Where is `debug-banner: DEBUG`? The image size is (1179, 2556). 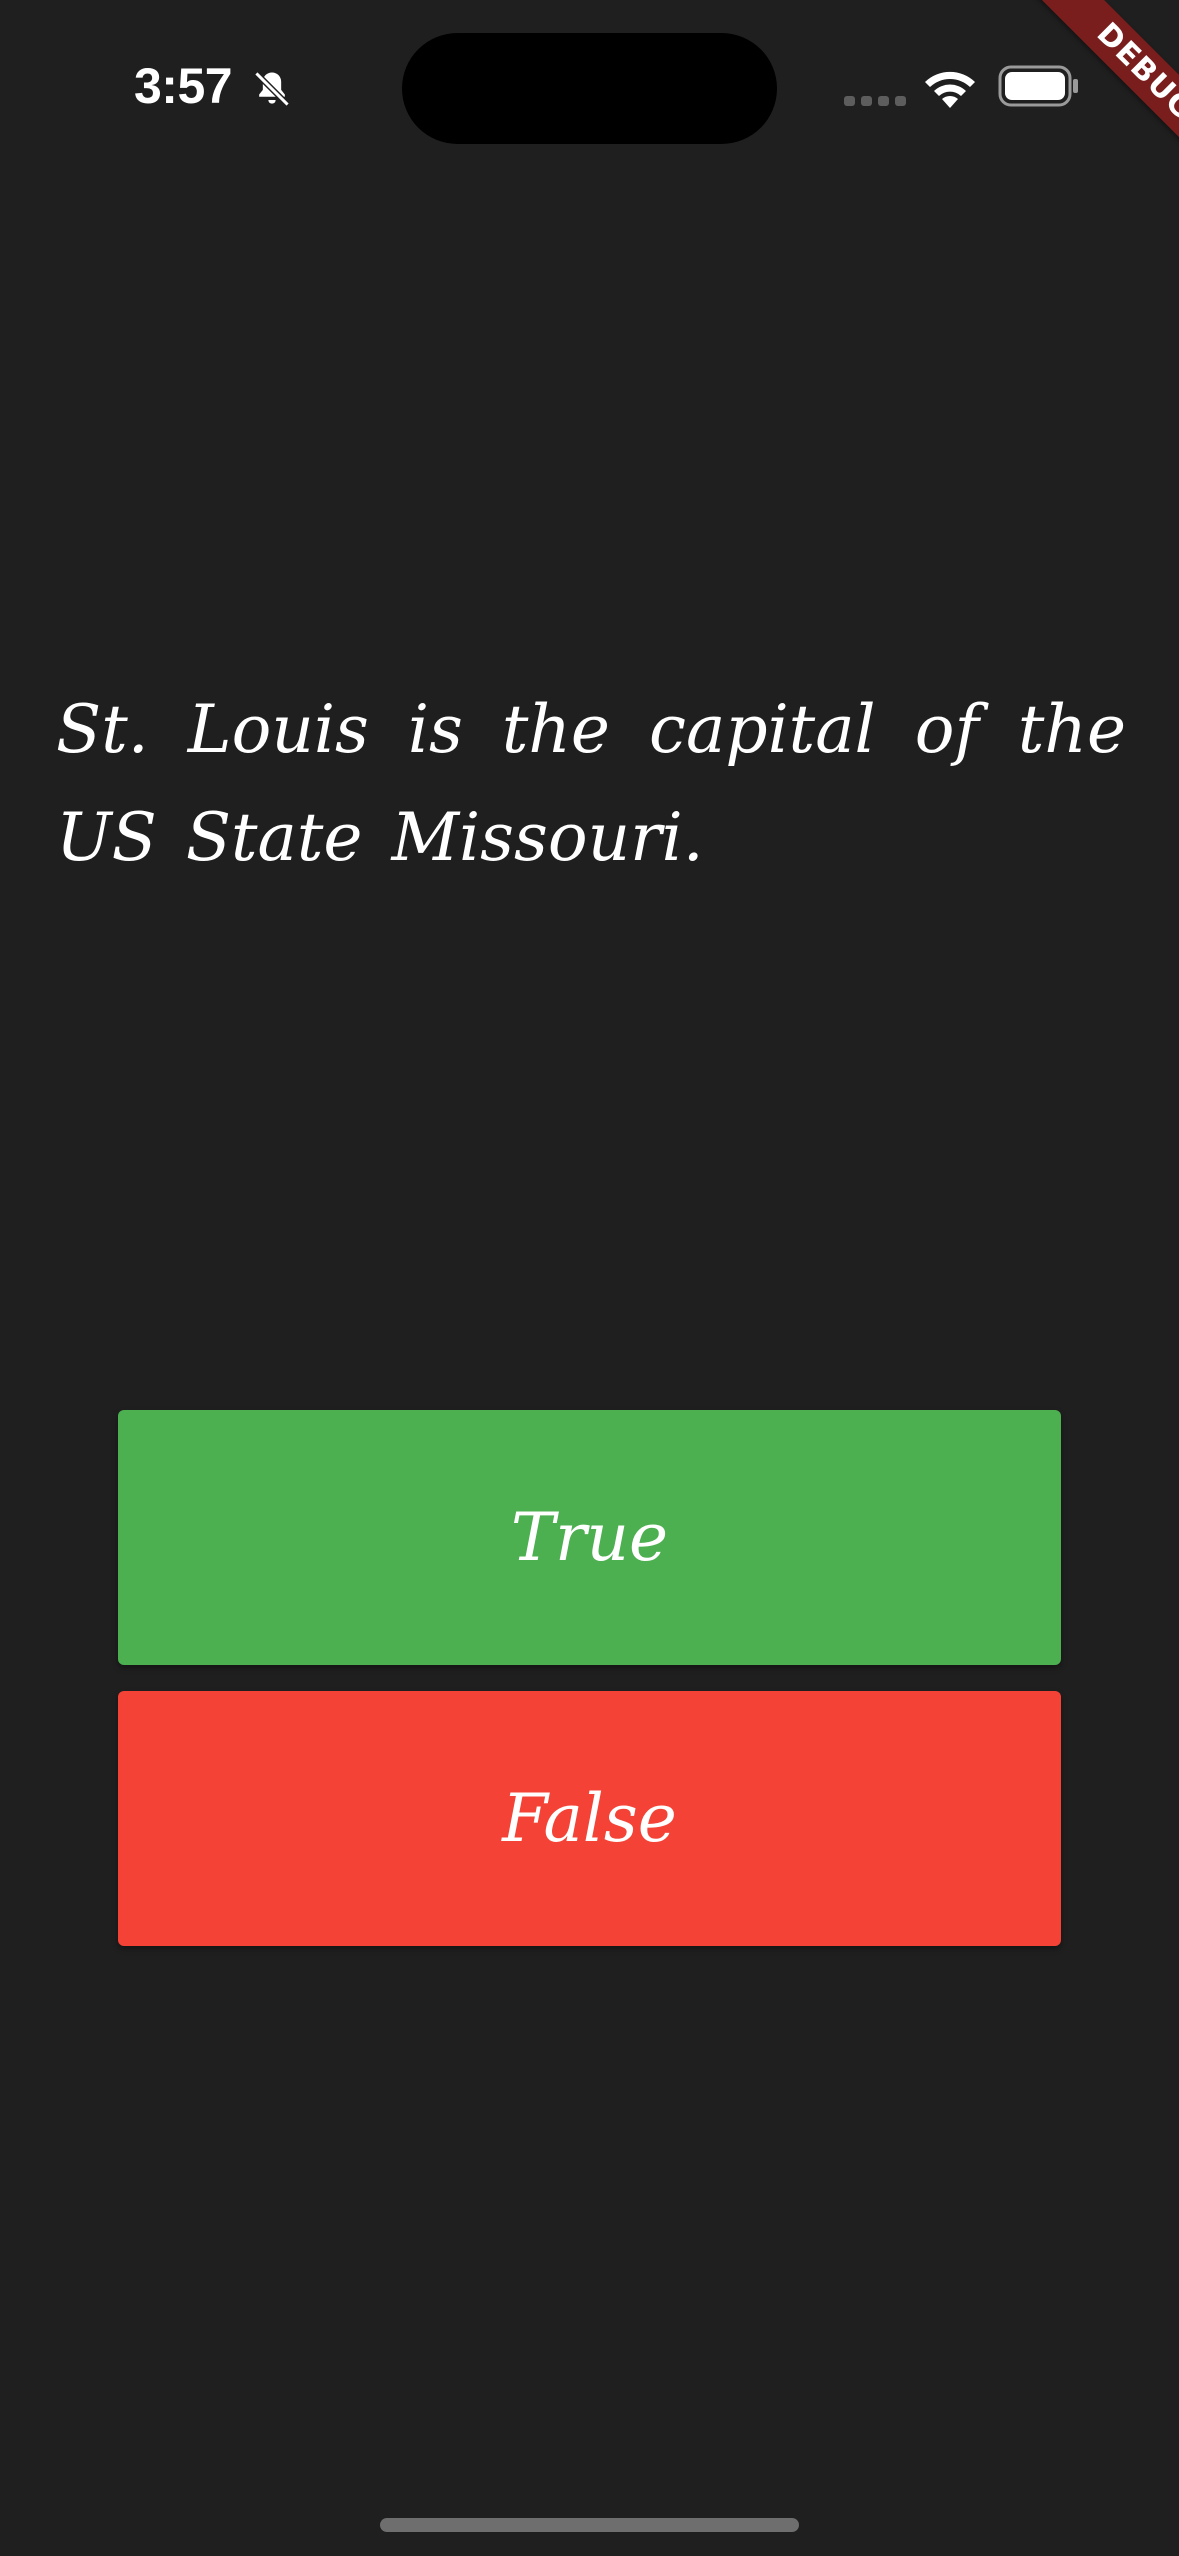 debug-banner: DEBUG is located at coordinates (1079, 100).